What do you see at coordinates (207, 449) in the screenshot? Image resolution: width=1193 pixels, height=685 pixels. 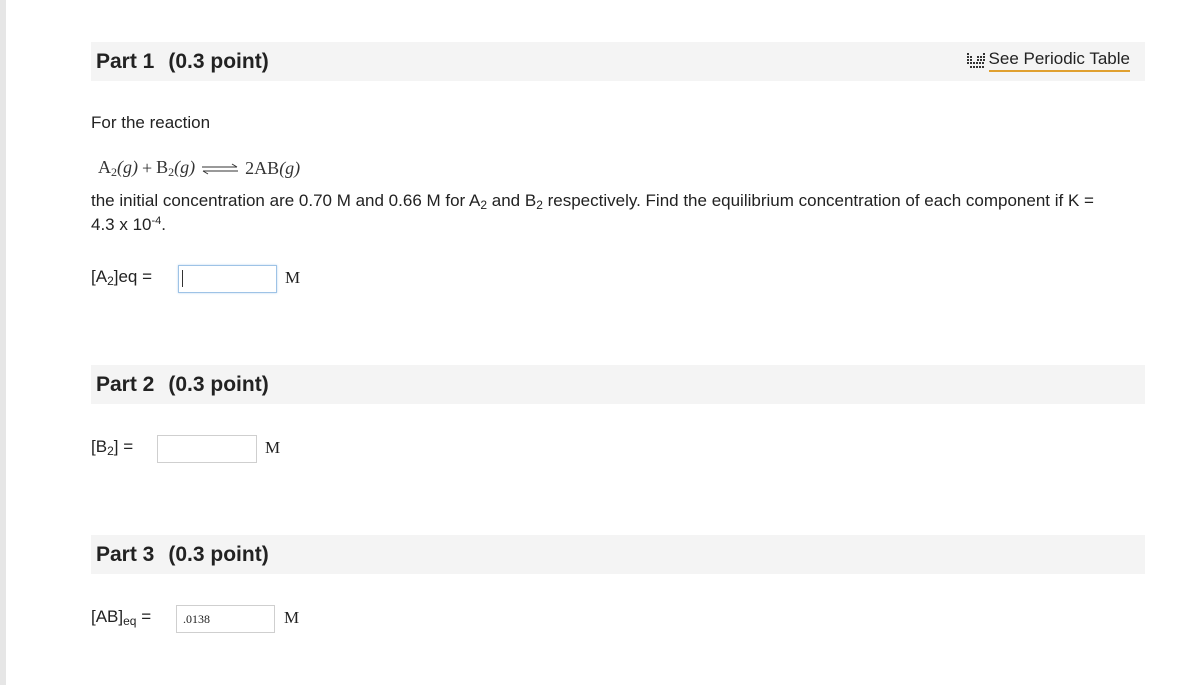 I see `b2-input` at bounding box center [207, 449].